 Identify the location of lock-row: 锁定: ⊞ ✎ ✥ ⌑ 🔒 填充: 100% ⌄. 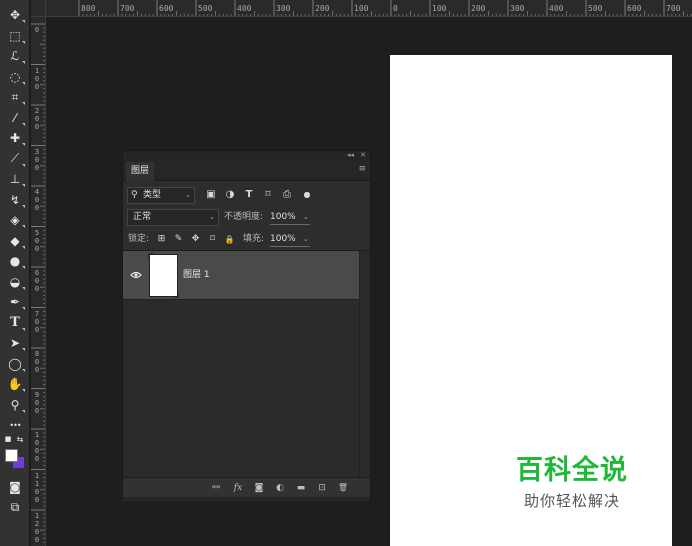
(246, 240).